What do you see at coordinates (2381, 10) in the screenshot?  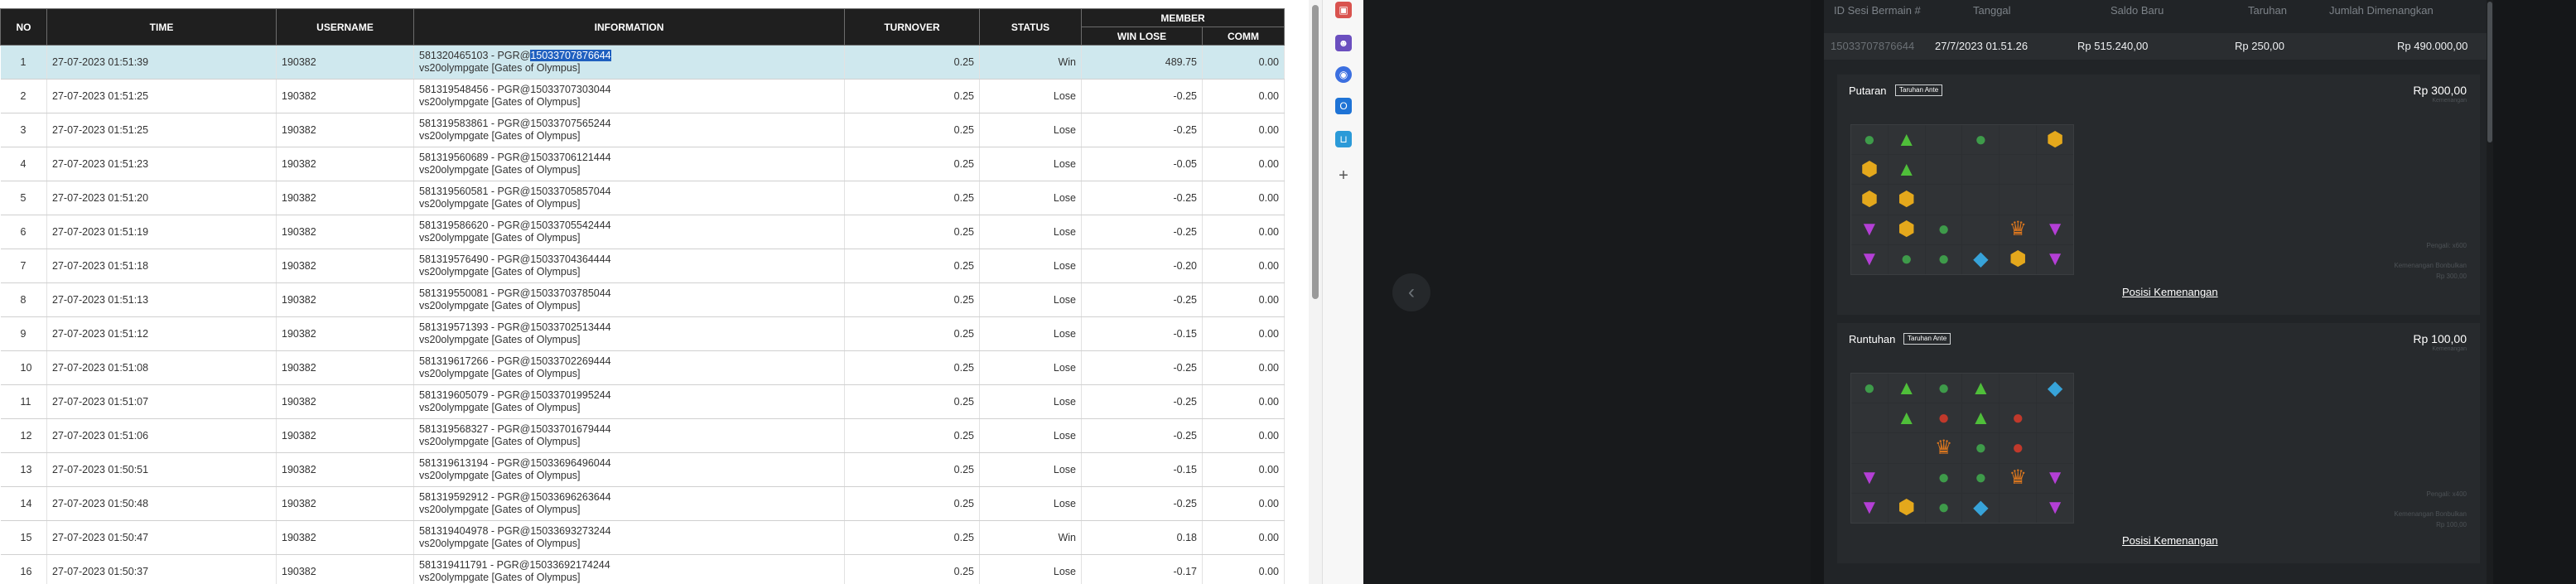 I see `header-total-won: Jumlah Dimenangkan` at bounding box center [2381, 10].